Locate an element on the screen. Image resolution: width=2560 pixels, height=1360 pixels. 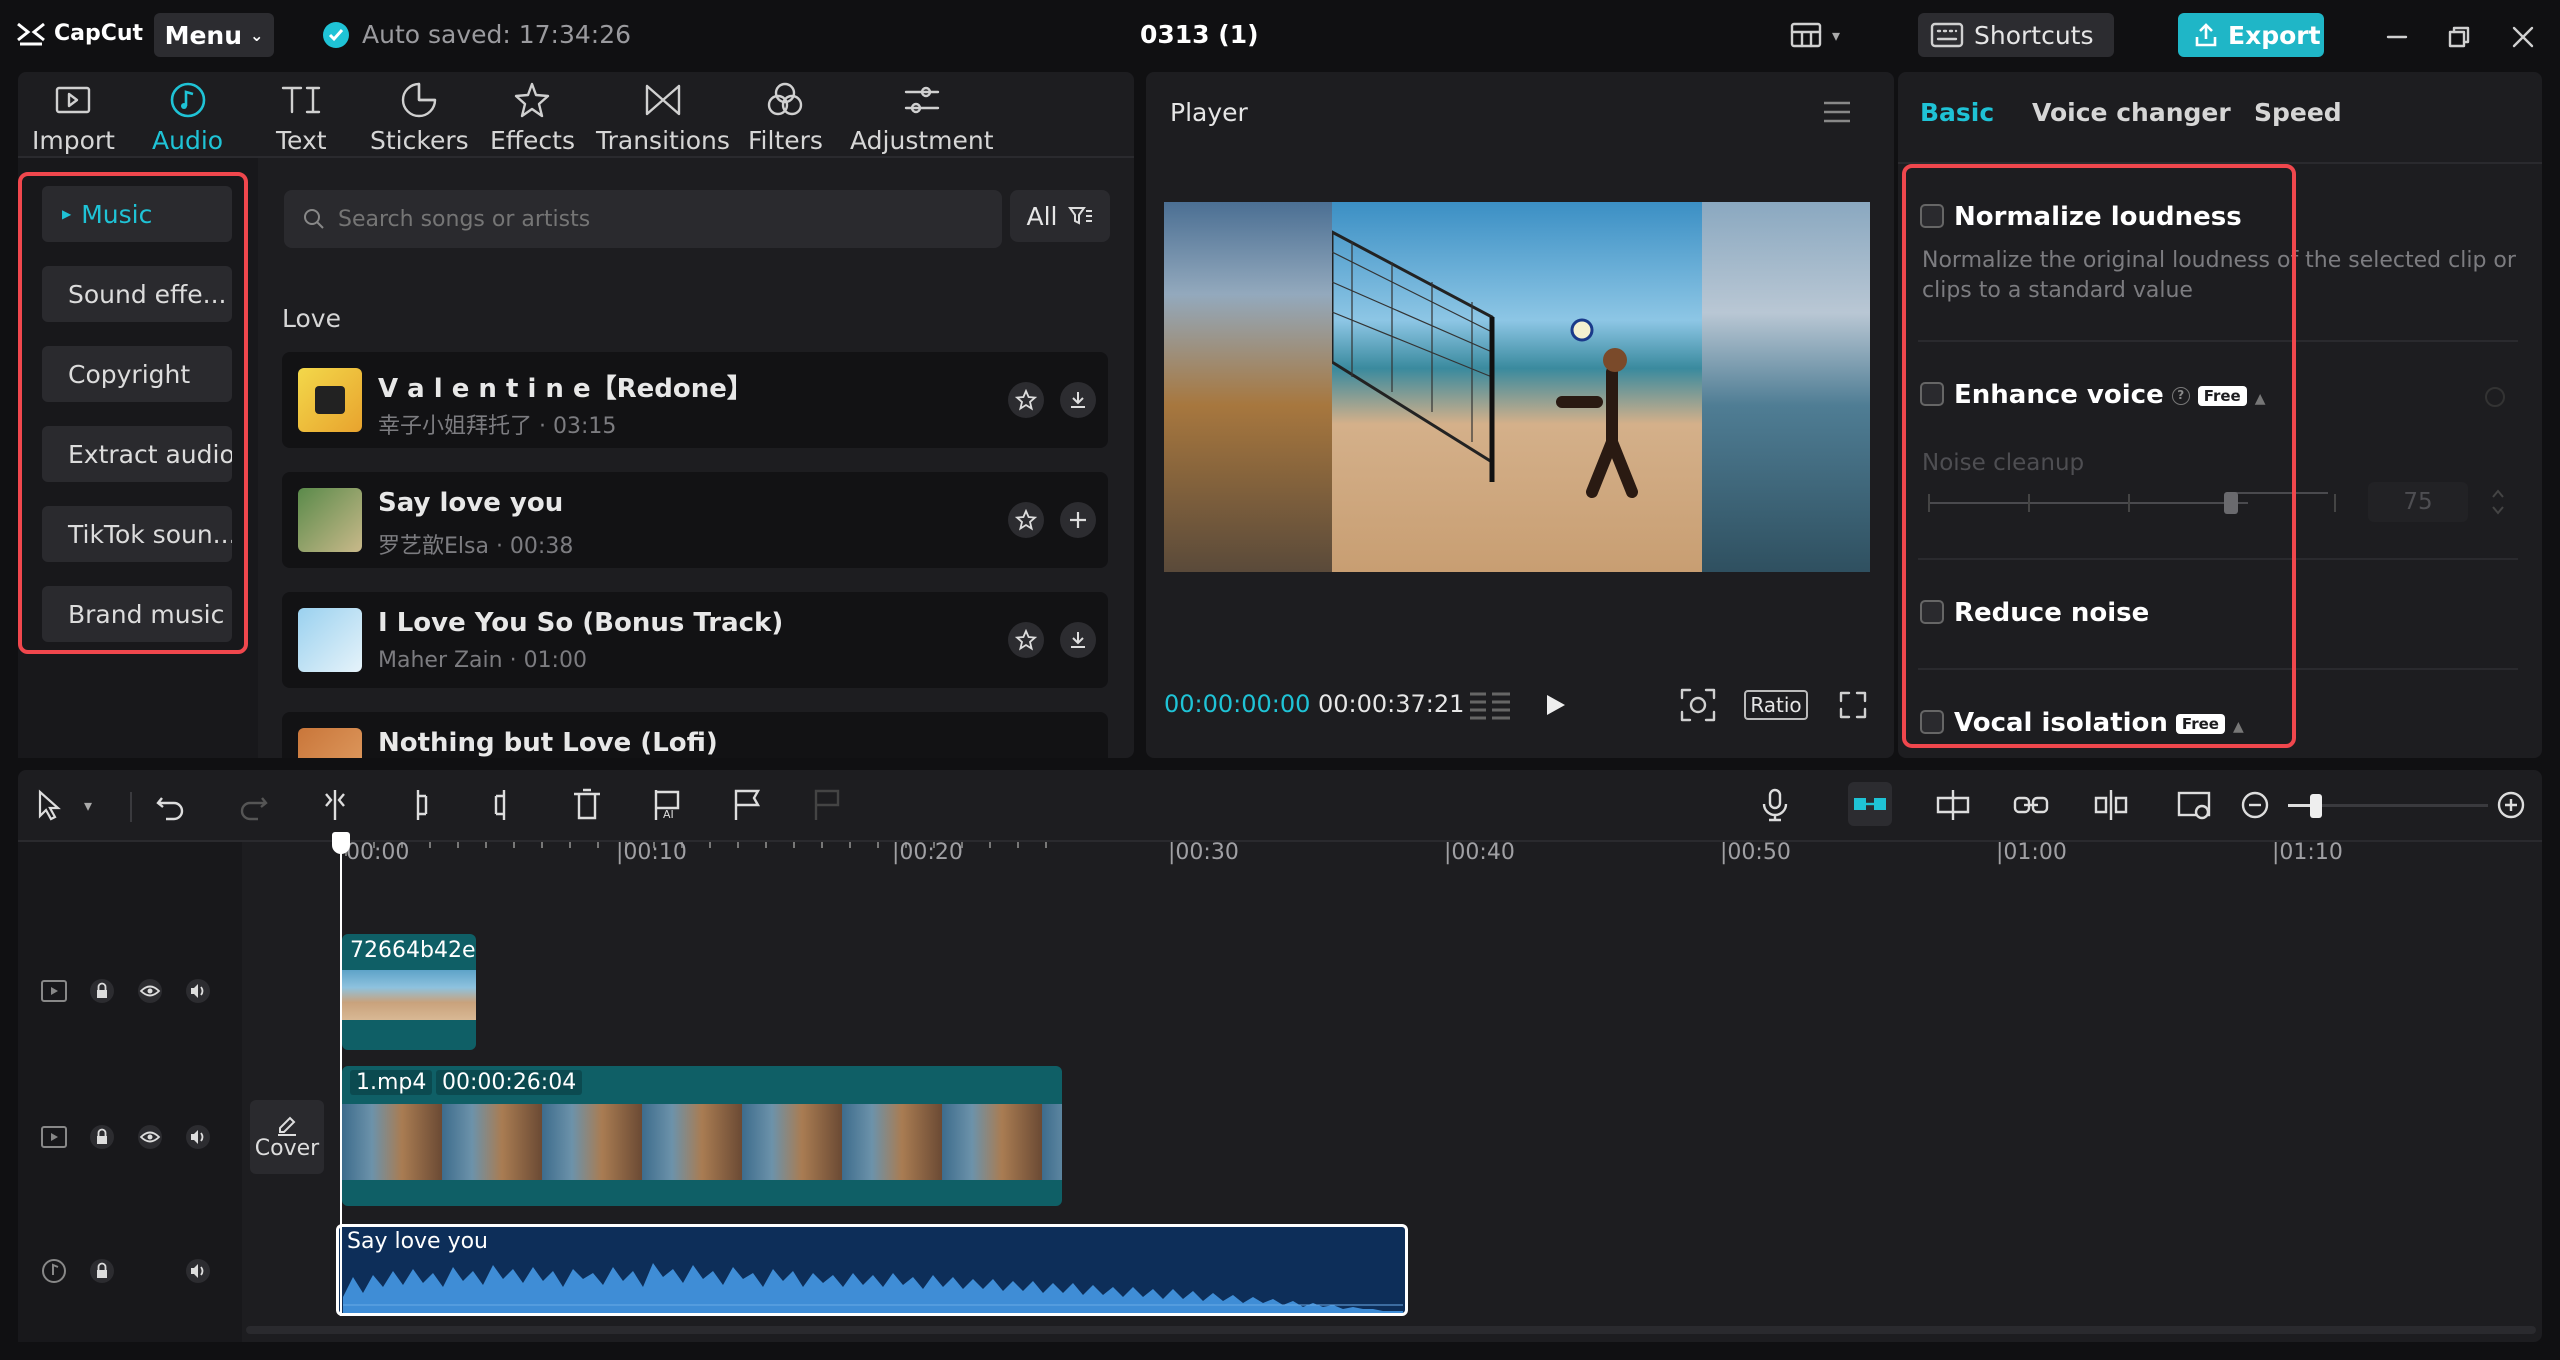
ai-marker-icon: AI is located at coordinates (667, 805).